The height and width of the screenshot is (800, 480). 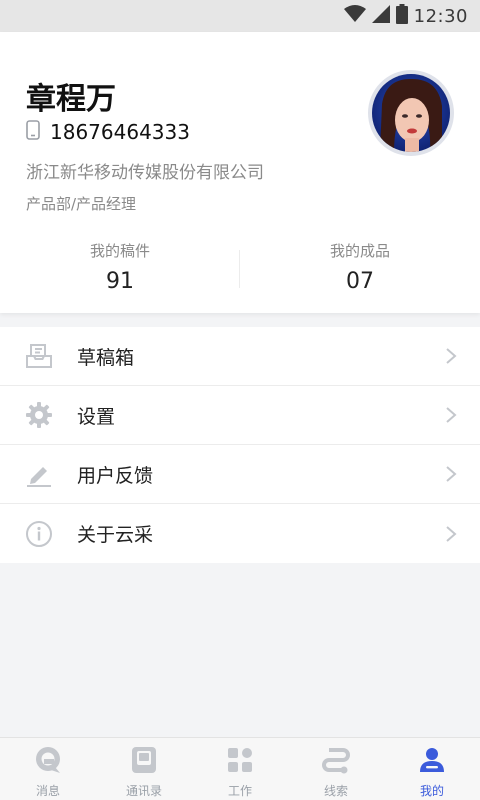 I want to click on edit-feedback-icon, so click(x=39, y=474).